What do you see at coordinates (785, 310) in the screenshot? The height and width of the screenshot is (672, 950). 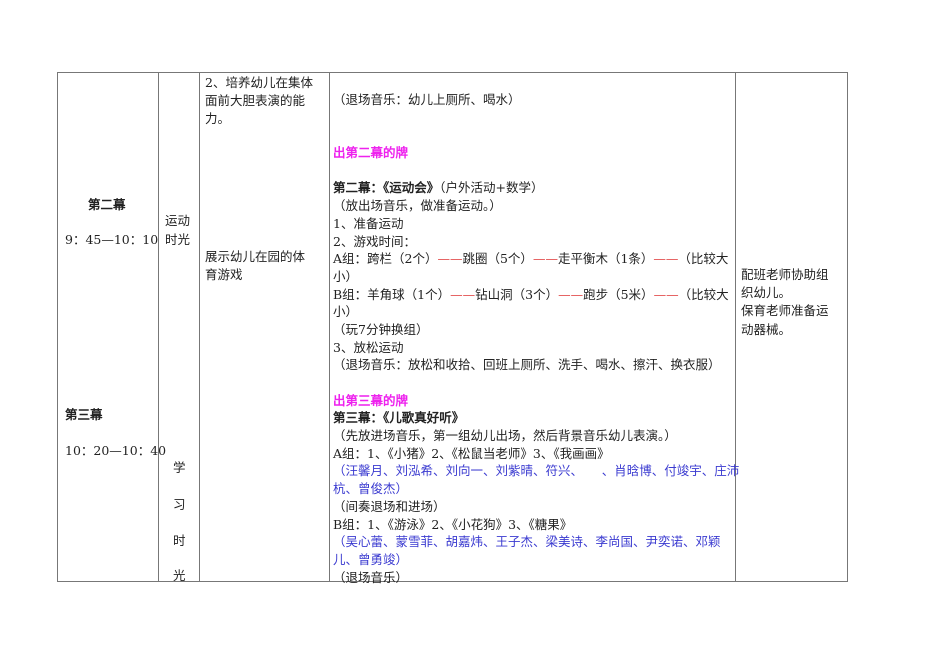 I see `staff-note: 保育老师准备运` at bounding box center [785, 310].